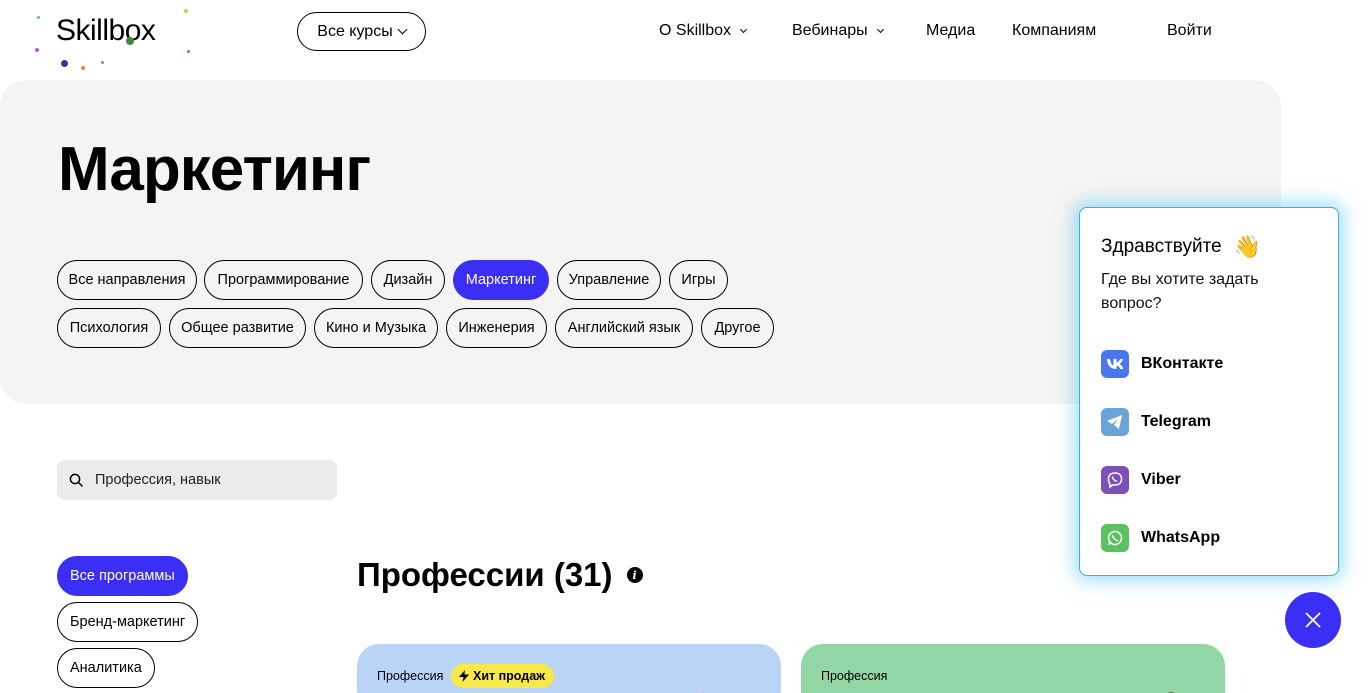 The height and width of the screenshot is (693, 1369). What do you see at coordinates (1115, 480) in the screenshot?
I see `viber-icon` at bounding box center [1115, 480].